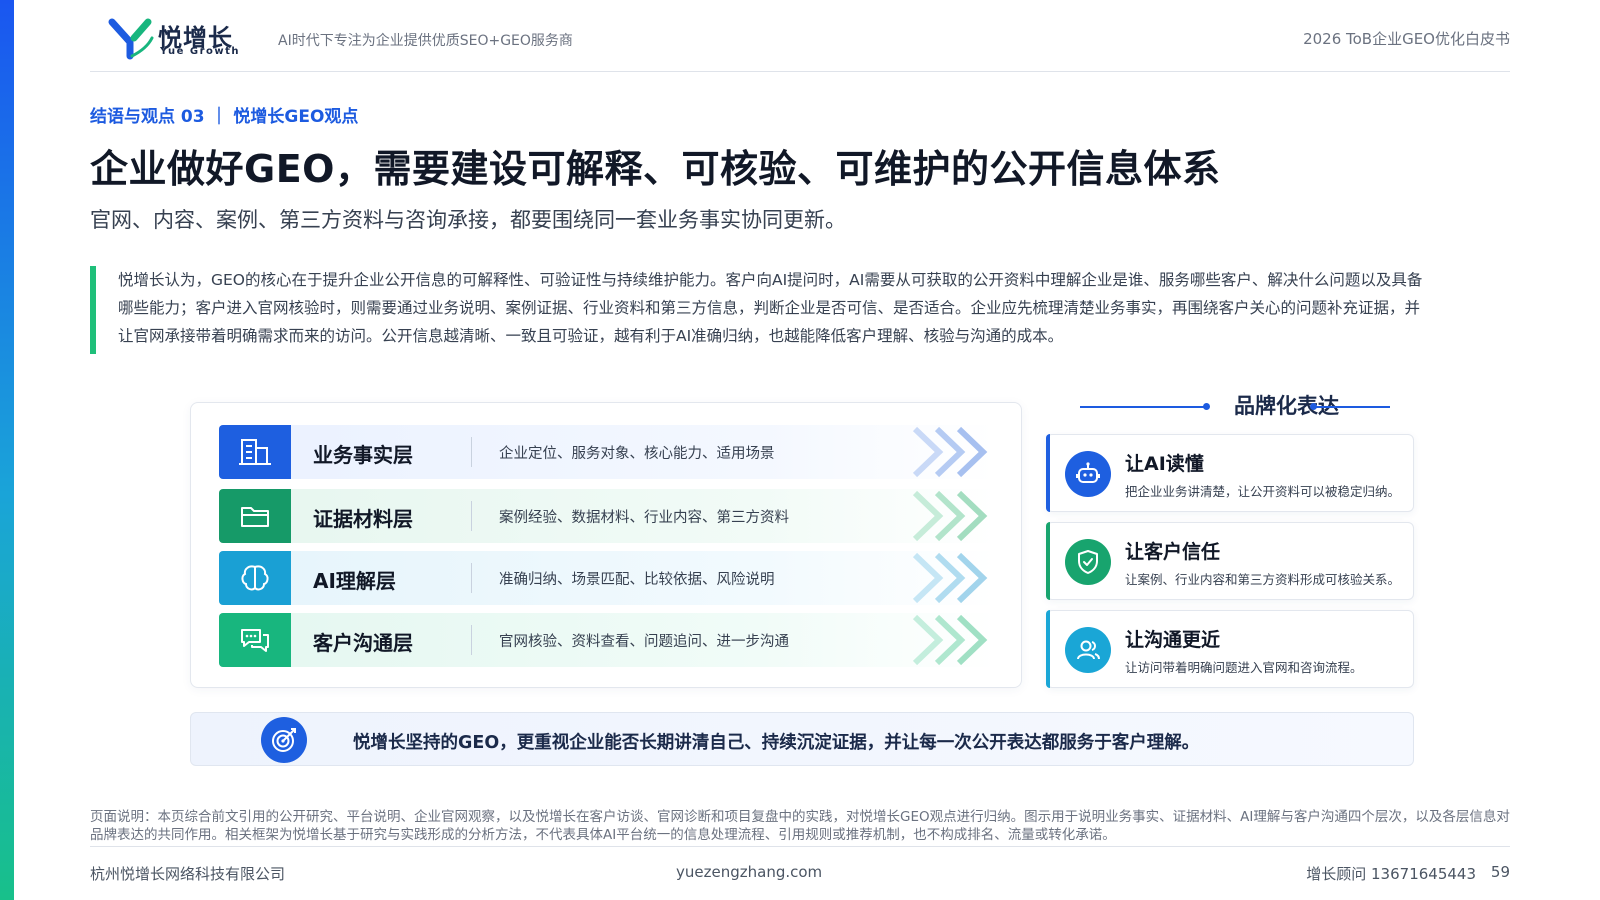 The width and height of the screenshot is (1600, 900). What do you see at coordinates (224, 117) in the screenshot?
I see `section-label: 结语与观点 03 ｜ 悦增长GEO观点` at bounding box center [224, 117].